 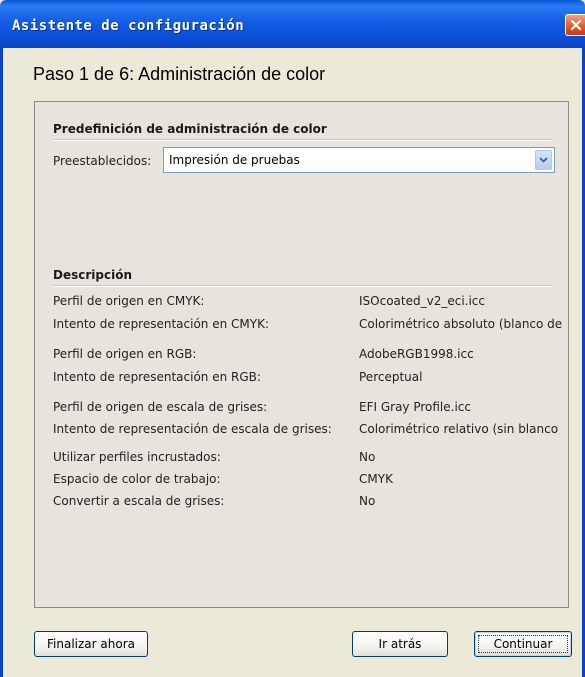 I want to click on cmyk-source-profile-value: ISOcoated_v2_eci.icc, so click(x=422, y=301).